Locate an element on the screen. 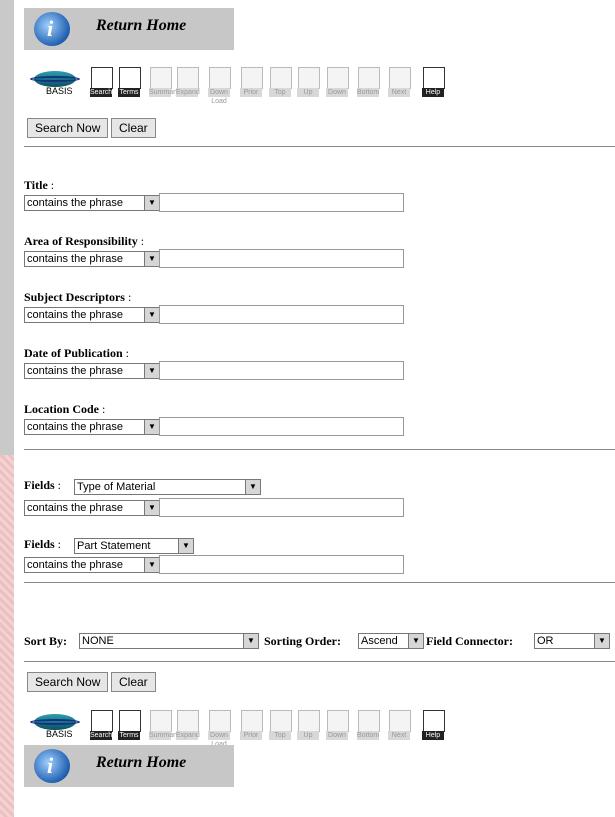 This screenshot has width=615, height=817. summary-icon is located at coordinates (161, 78).